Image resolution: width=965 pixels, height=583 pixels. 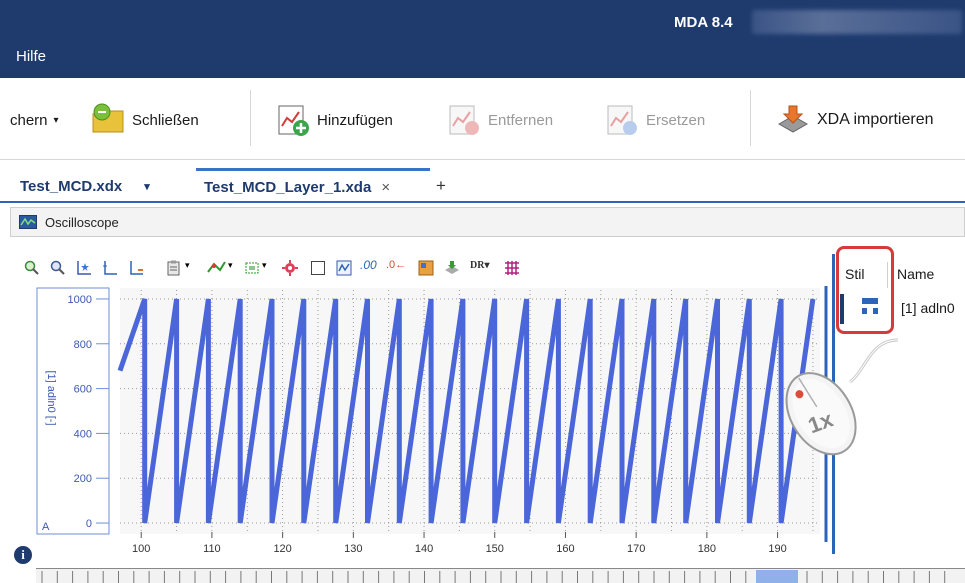 What do you see at coordinates (355, 120) in the screenshot?
I see `add-label: Hinzufügen` at bounding box center [355, 120].